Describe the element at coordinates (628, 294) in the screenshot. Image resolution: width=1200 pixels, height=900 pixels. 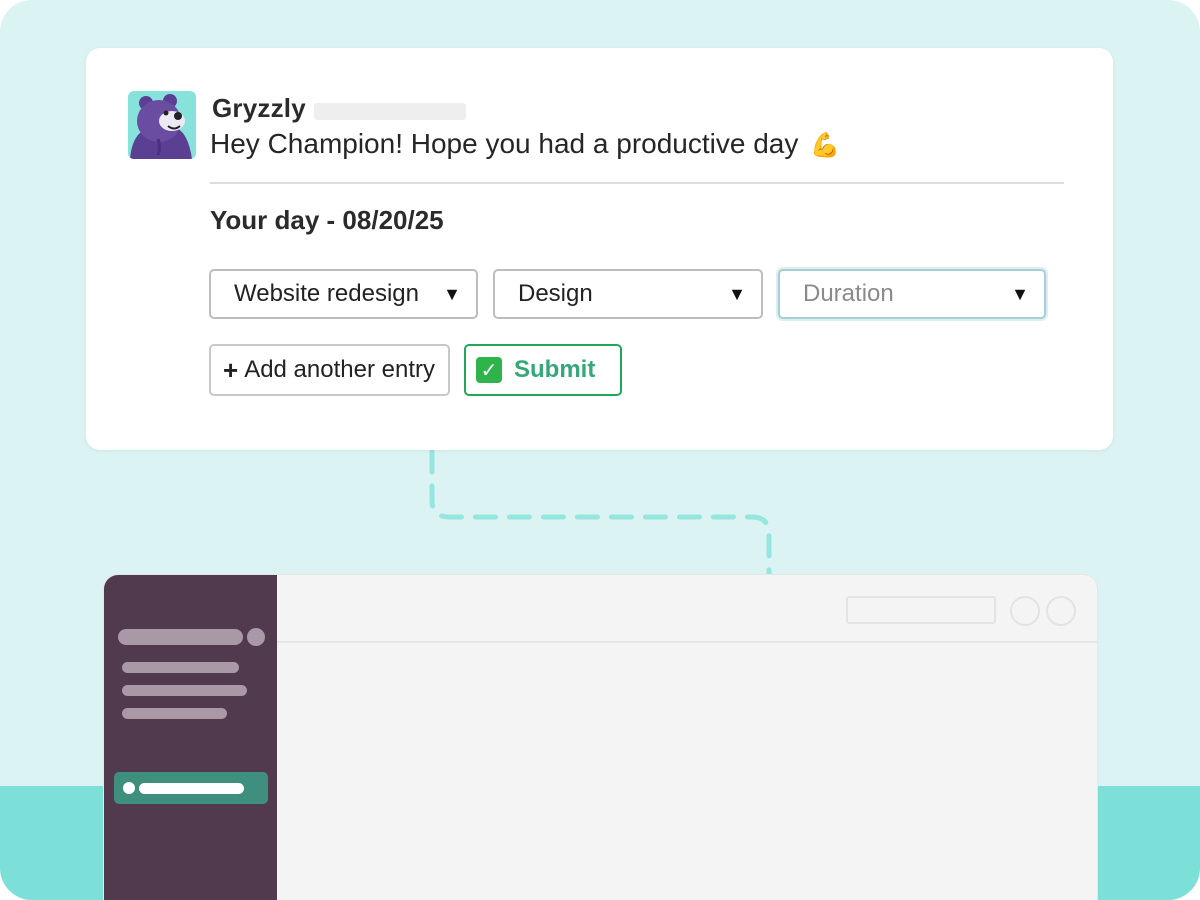
I see `task-select: Design ▼` at that location.